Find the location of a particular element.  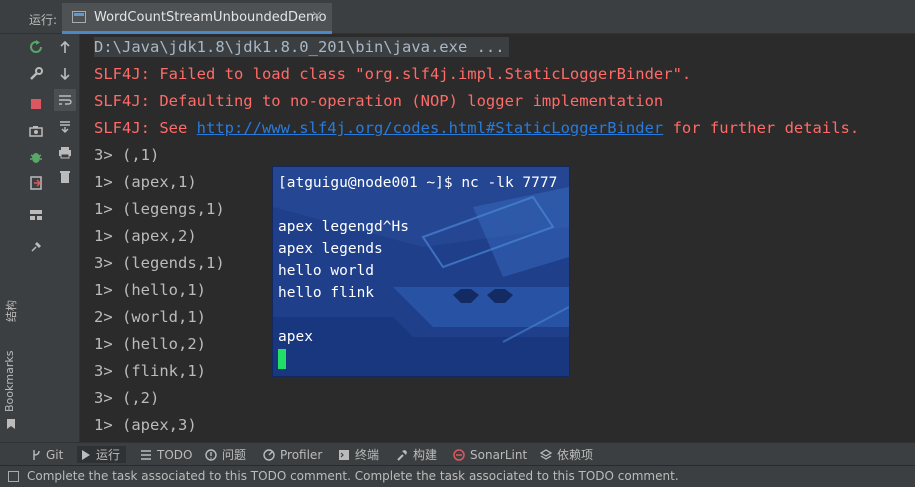

exit-icon is located at coordinates (36, 183).